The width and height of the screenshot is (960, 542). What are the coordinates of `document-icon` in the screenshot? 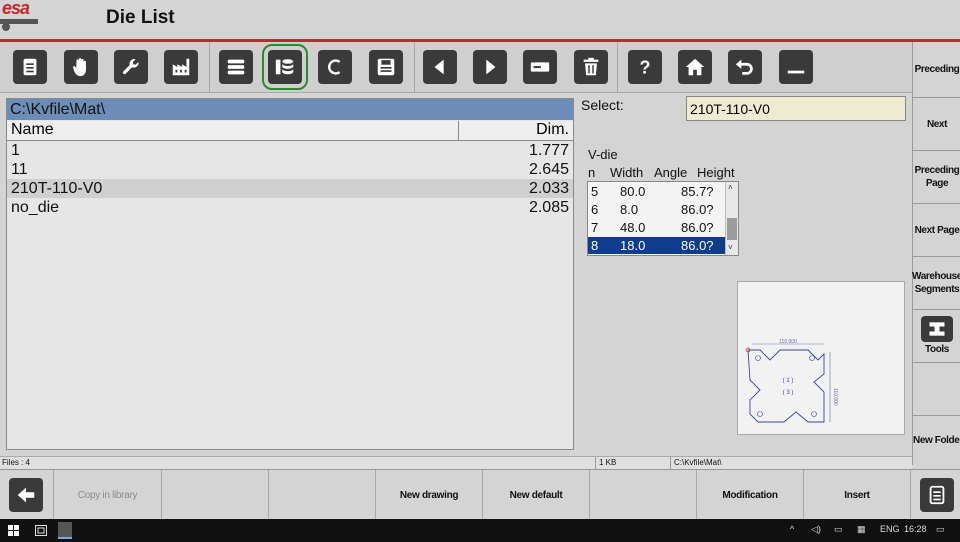 It's located at (30, 67).